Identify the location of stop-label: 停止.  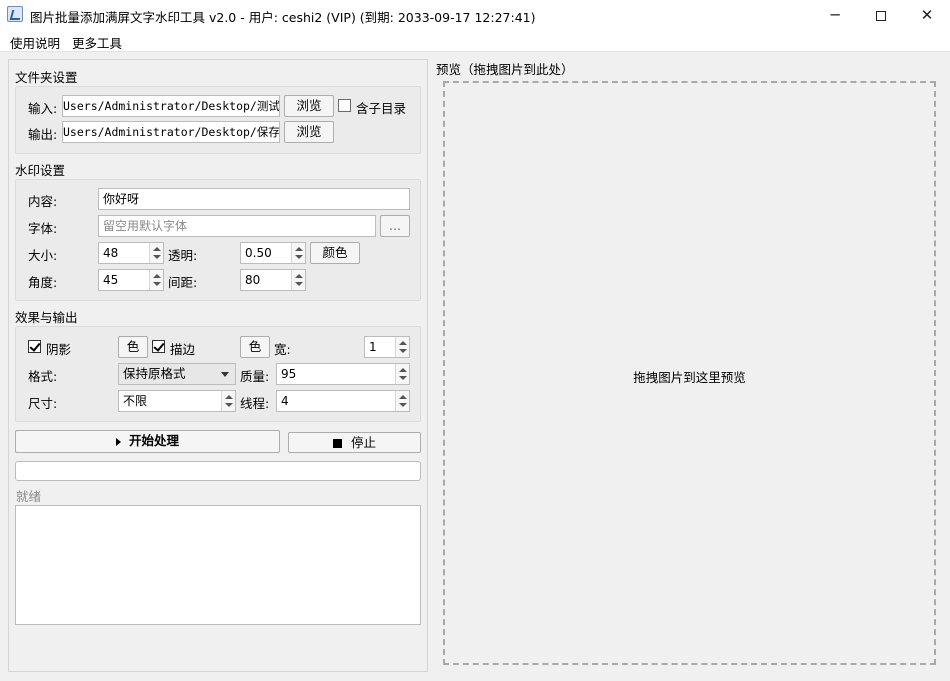
(363, 442).